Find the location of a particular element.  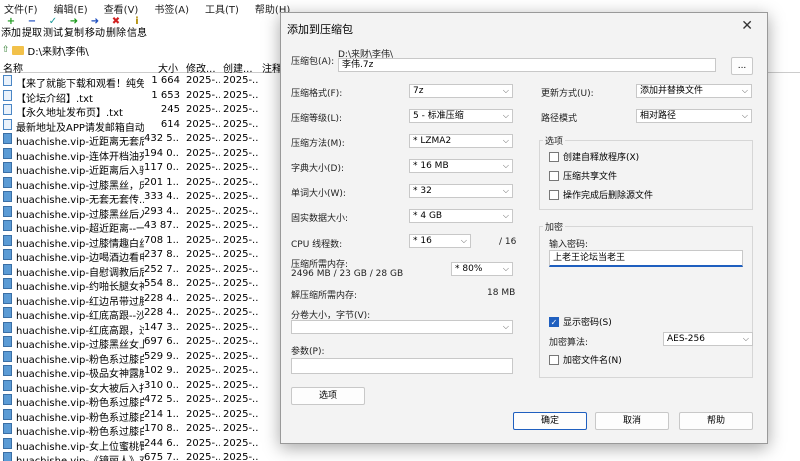

path-select: 相对路径 ⌵ is located at coordinates (694, 116).